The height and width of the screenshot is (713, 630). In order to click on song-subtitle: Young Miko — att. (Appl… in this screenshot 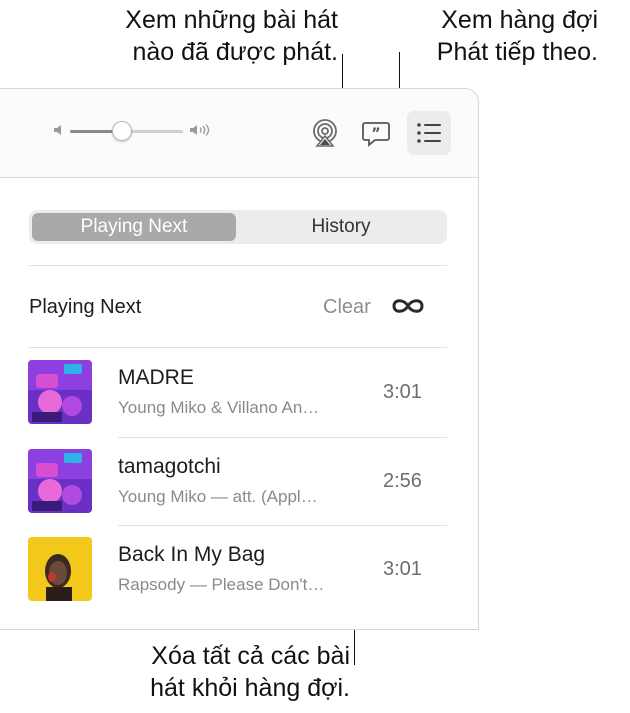, I will do `click(218, 496)`.